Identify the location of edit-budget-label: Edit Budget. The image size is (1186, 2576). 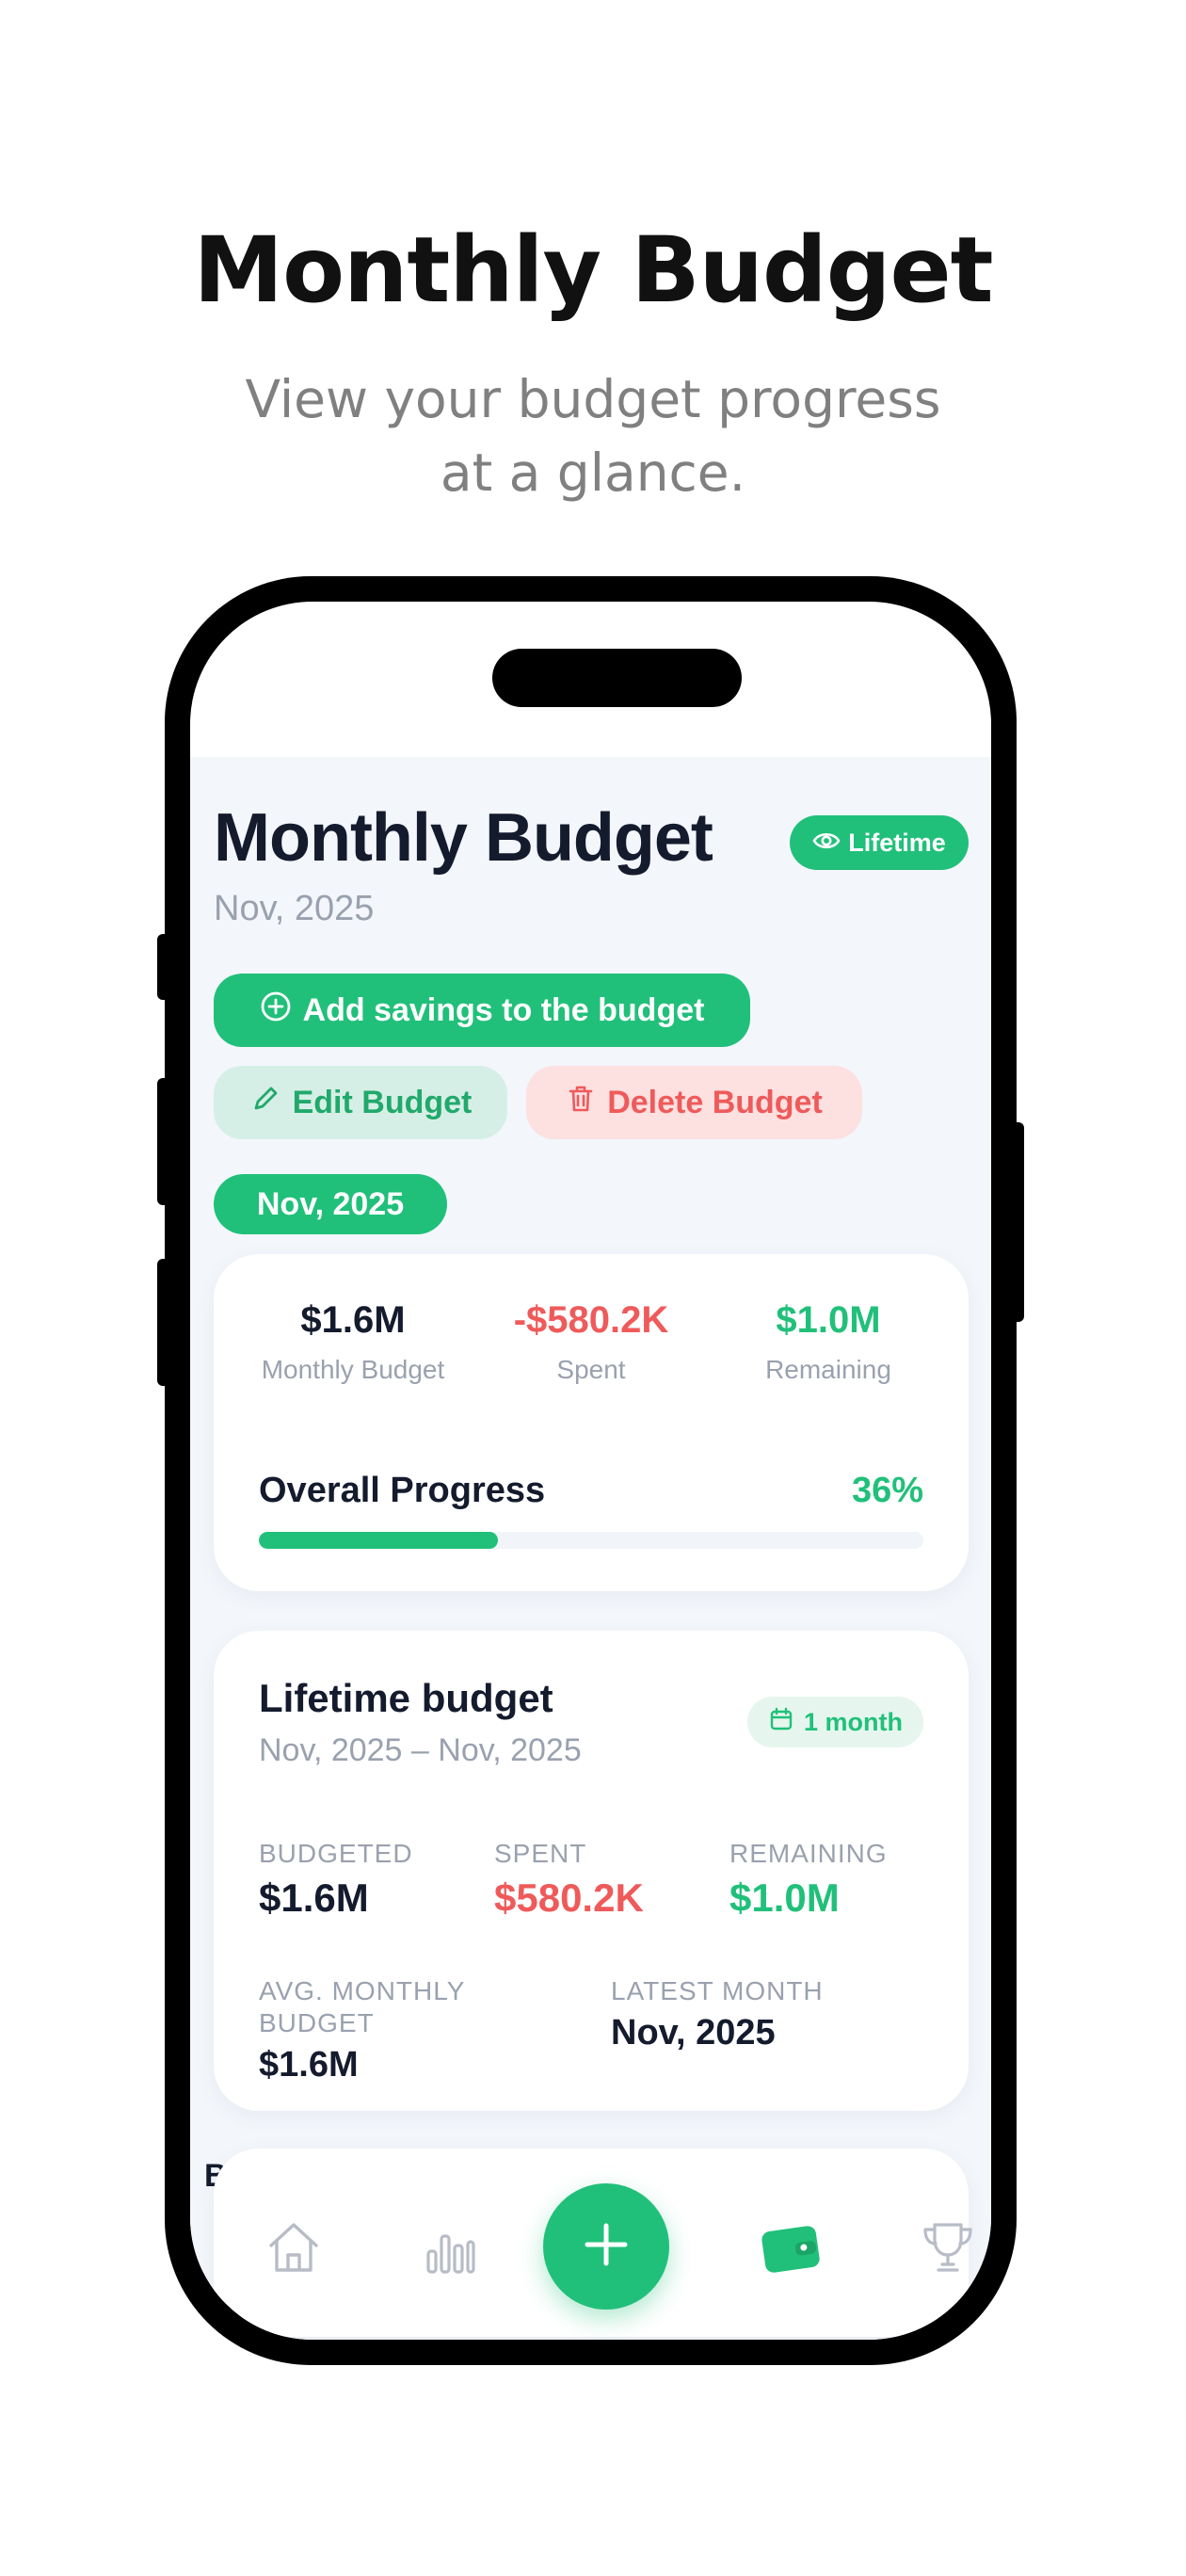
(382, 1102).